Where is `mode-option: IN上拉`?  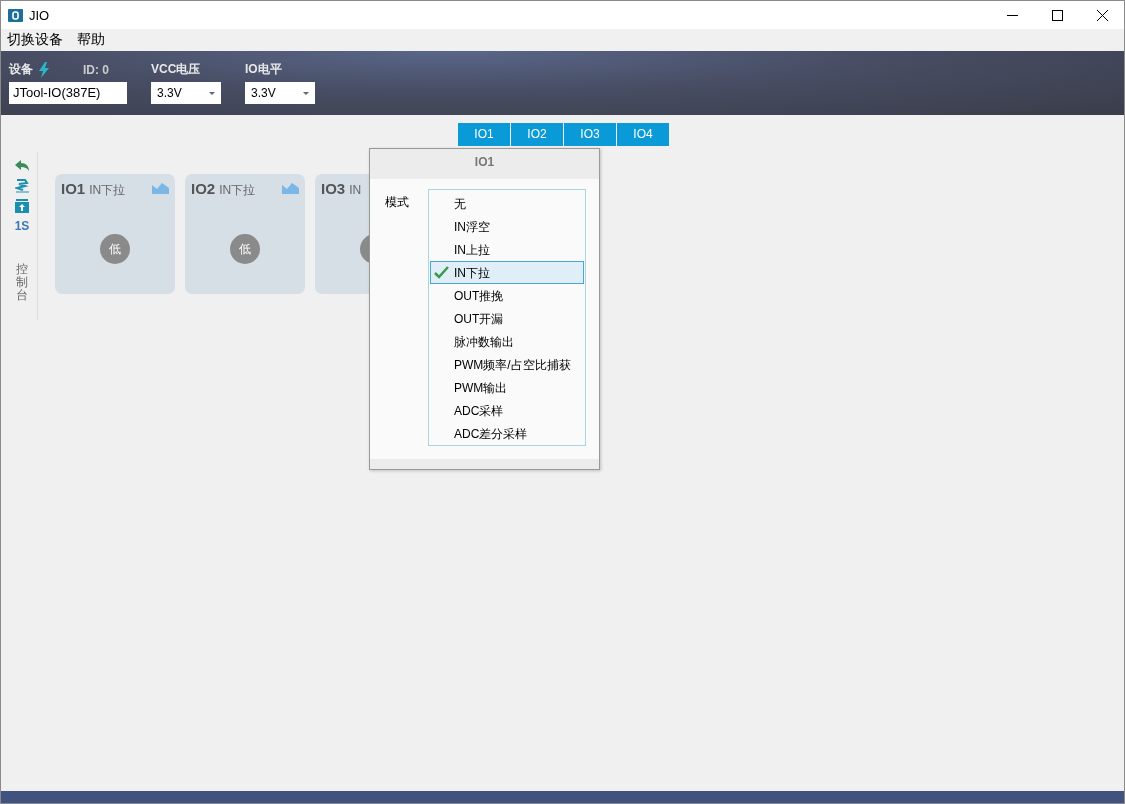 mode-option: IN上拉 is located at coordinates (507, 249).